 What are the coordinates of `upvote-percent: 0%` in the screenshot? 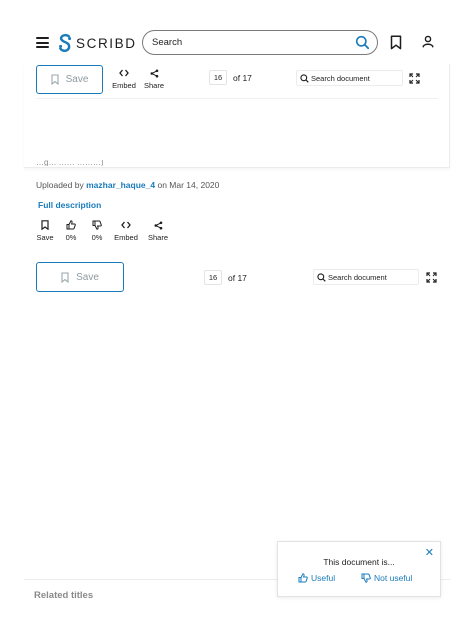 It's located at (71, 237).